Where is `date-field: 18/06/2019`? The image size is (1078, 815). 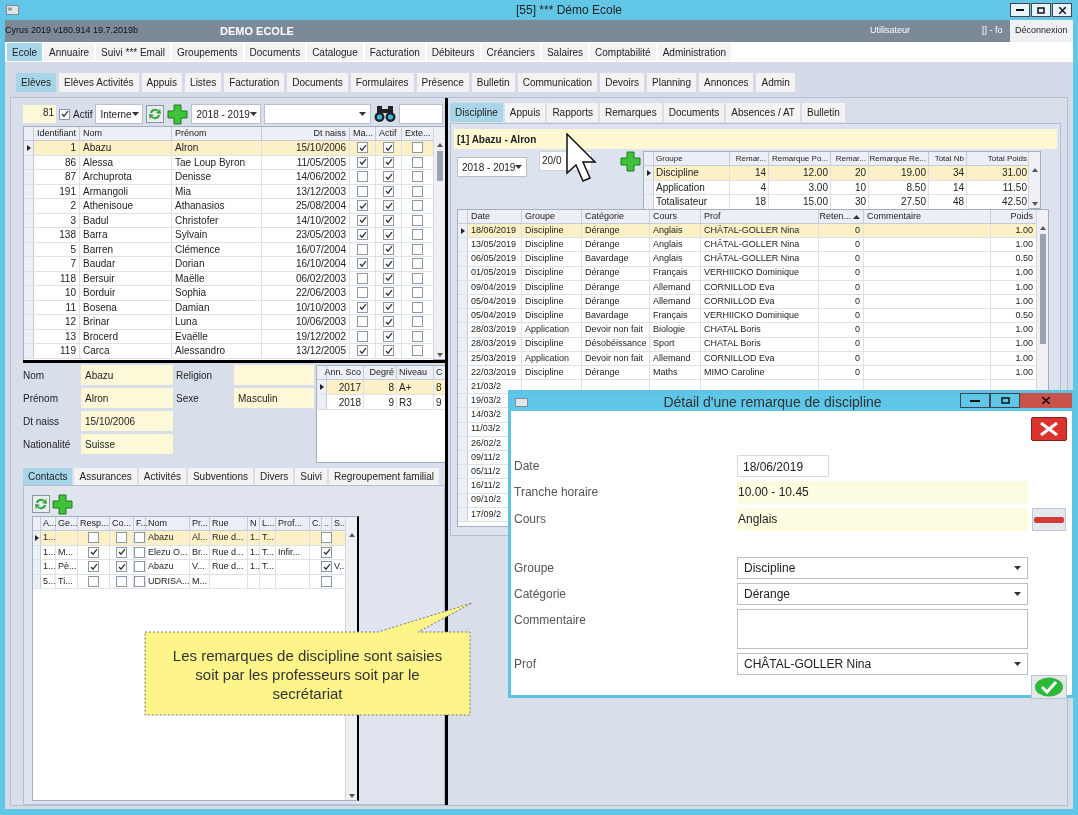 date-field: 18/06/2019 is located at coordinates (783, 466).